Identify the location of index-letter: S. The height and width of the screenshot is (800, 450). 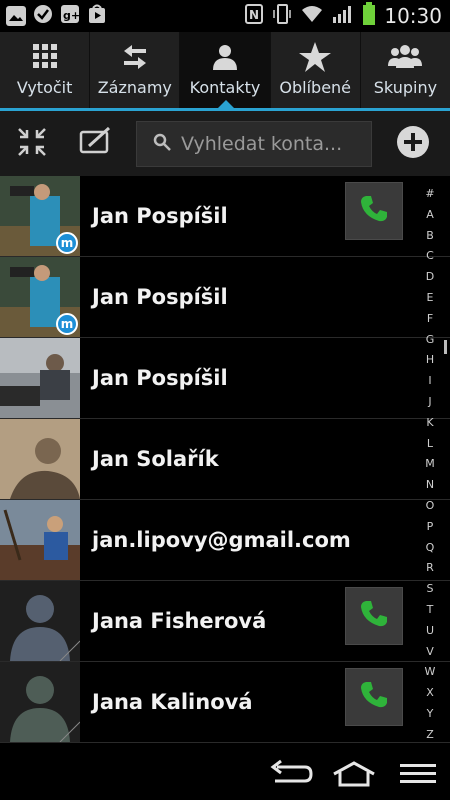
(430, 588).